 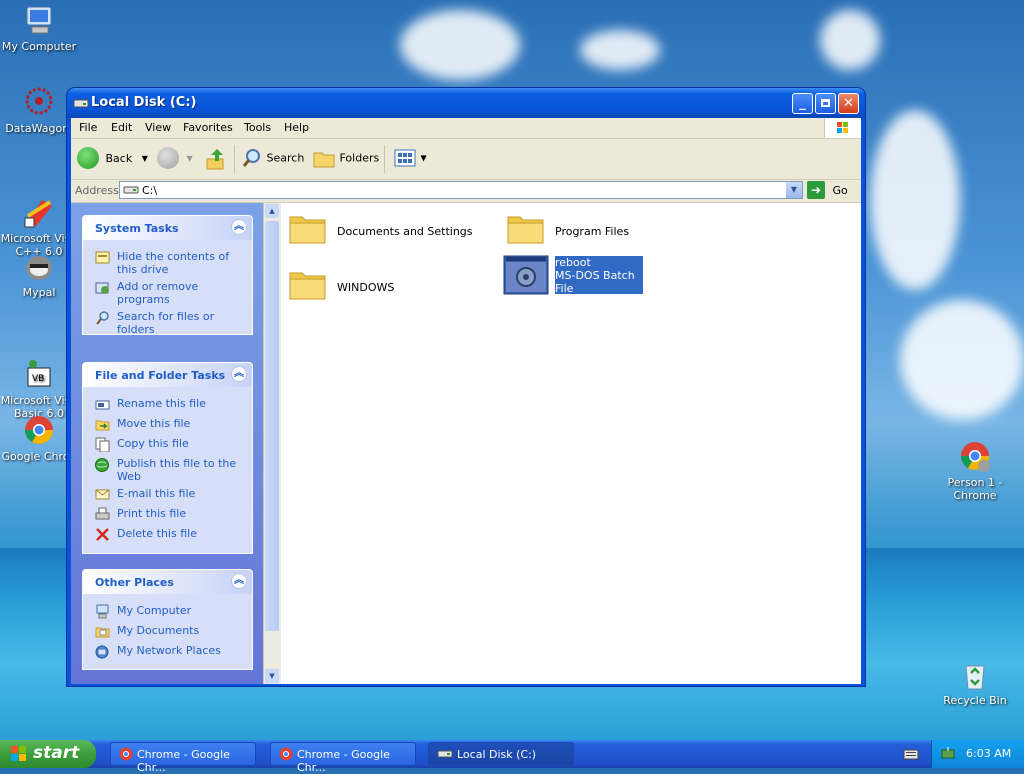 What do you see at coordinates (56, 753) in the screenshot?
I see `start-label: start` at bounding box center [56, 753].